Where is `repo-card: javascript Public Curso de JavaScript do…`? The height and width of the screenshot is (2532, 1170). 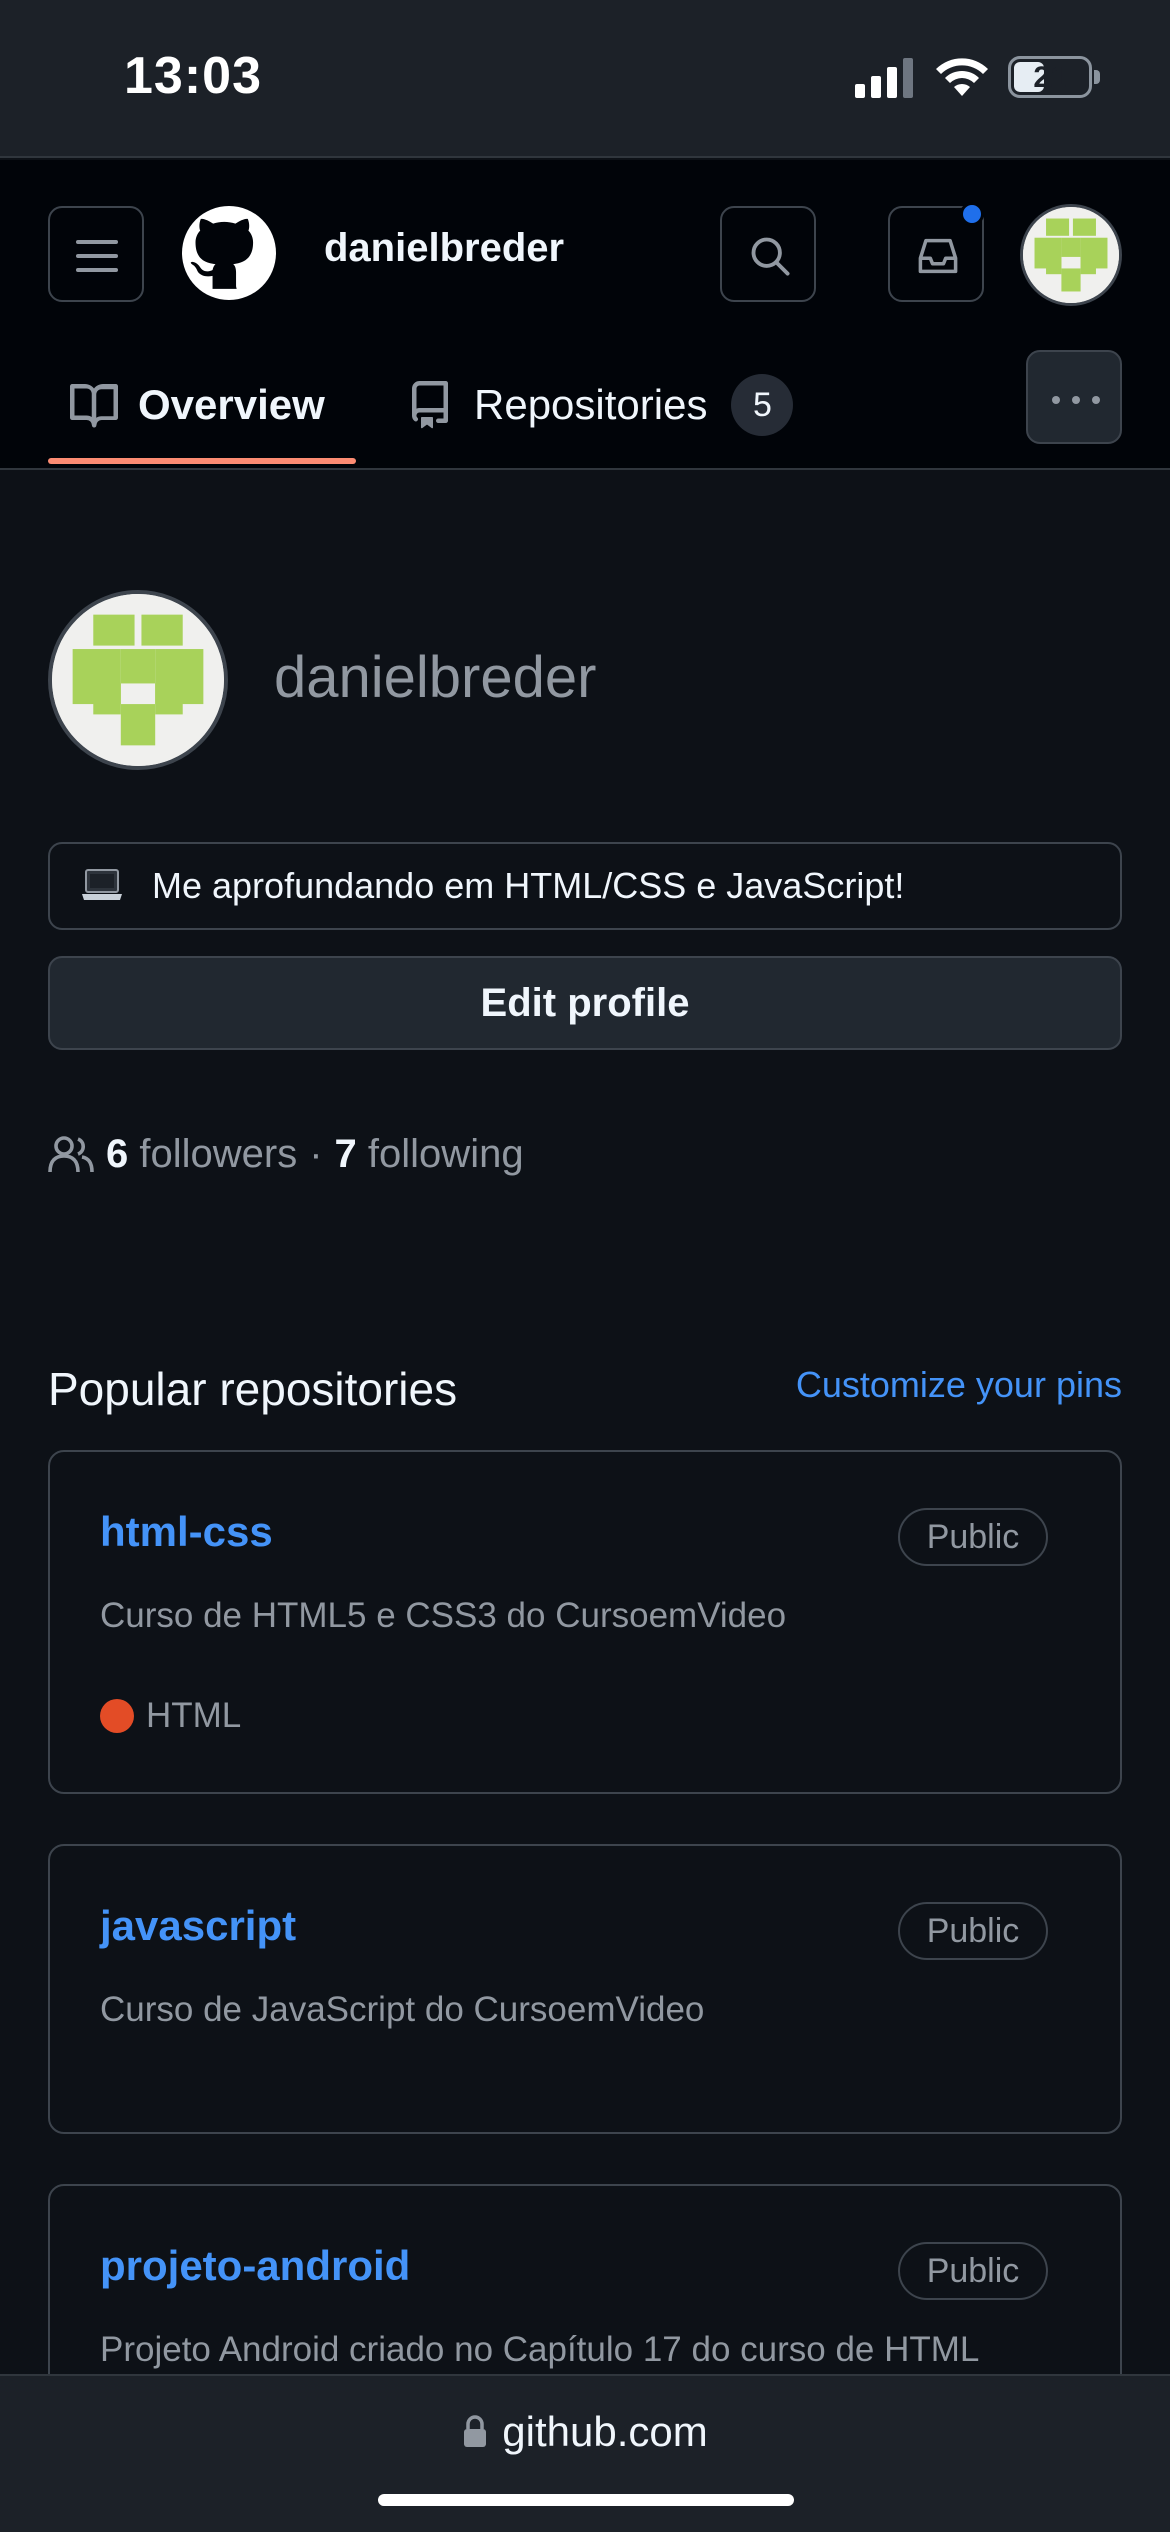
repo-card: javascript Public Curso de JavaScript do… is located at coordinates (585, 1989).